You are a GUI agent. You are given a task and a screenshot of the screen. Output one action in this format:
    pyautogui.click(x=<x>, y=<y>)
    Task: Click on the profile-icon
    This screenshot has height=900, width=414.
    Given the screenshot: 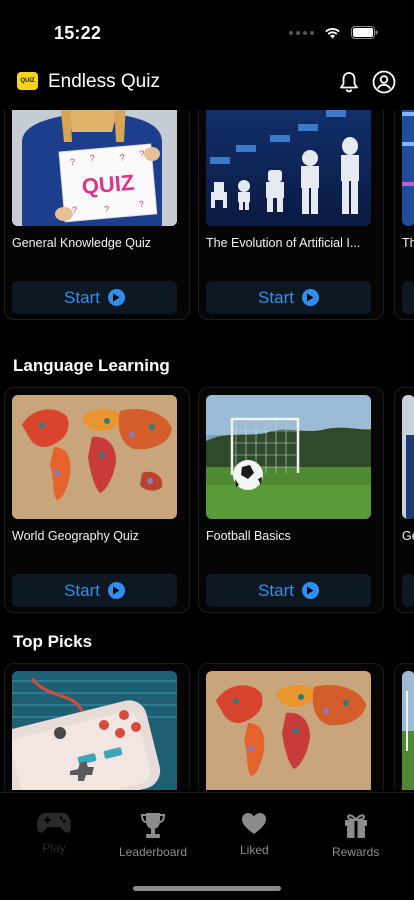 What is the action you would take?
    pyautogui.click(x=384, y=82)
    